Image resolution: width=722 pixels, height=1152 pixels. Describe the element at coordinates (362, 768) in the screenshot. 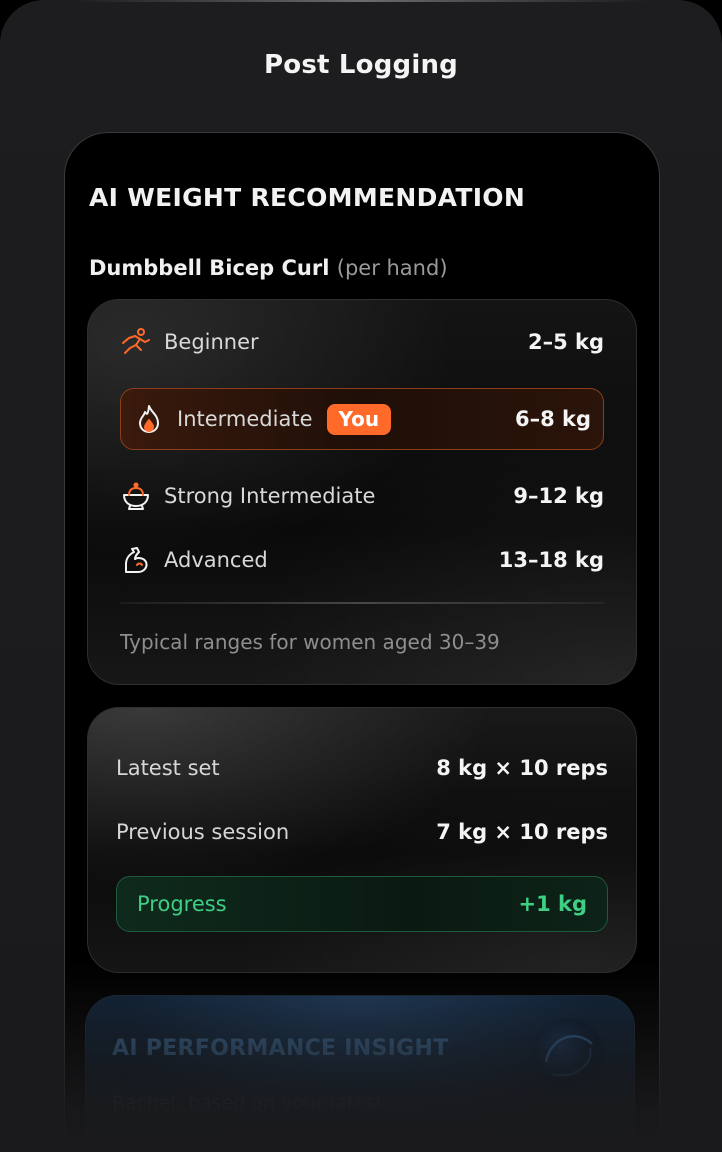

I see `latest-set-row: Latest set 8 kg × 10 reps` at that location.